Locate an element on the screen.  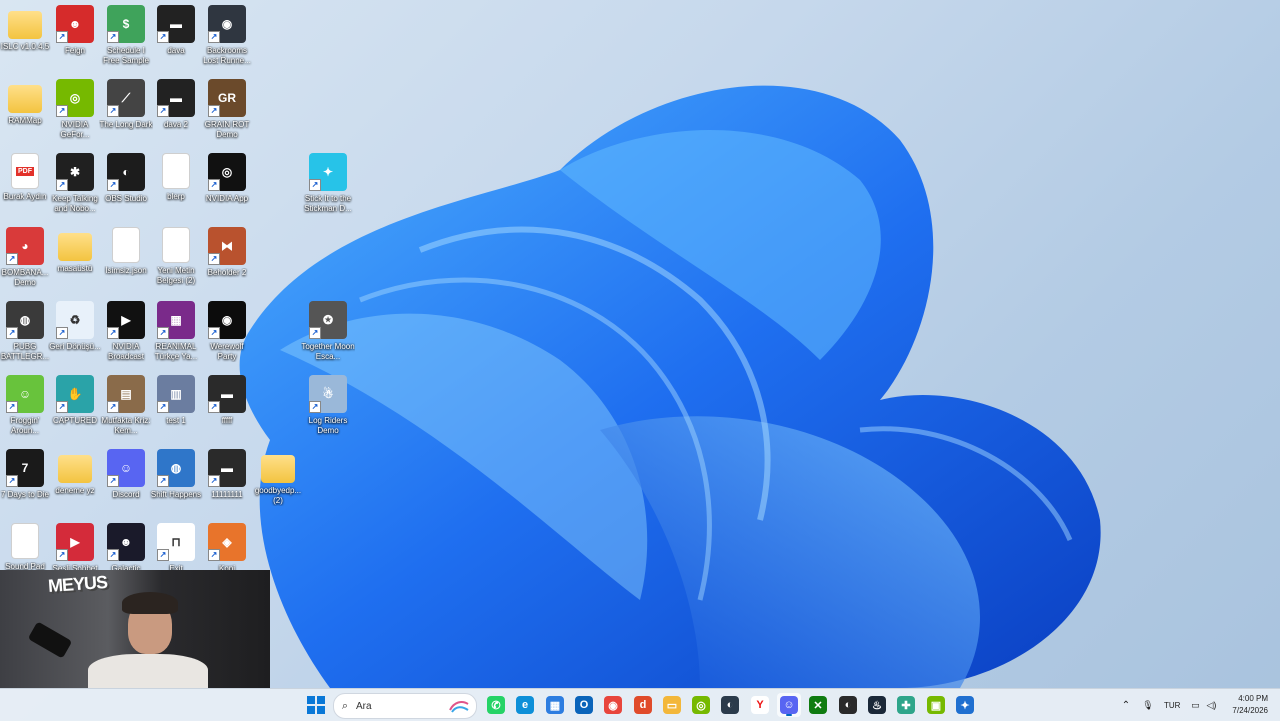
whatsapp-icon: ✆ is located at coordinates (496, 705).